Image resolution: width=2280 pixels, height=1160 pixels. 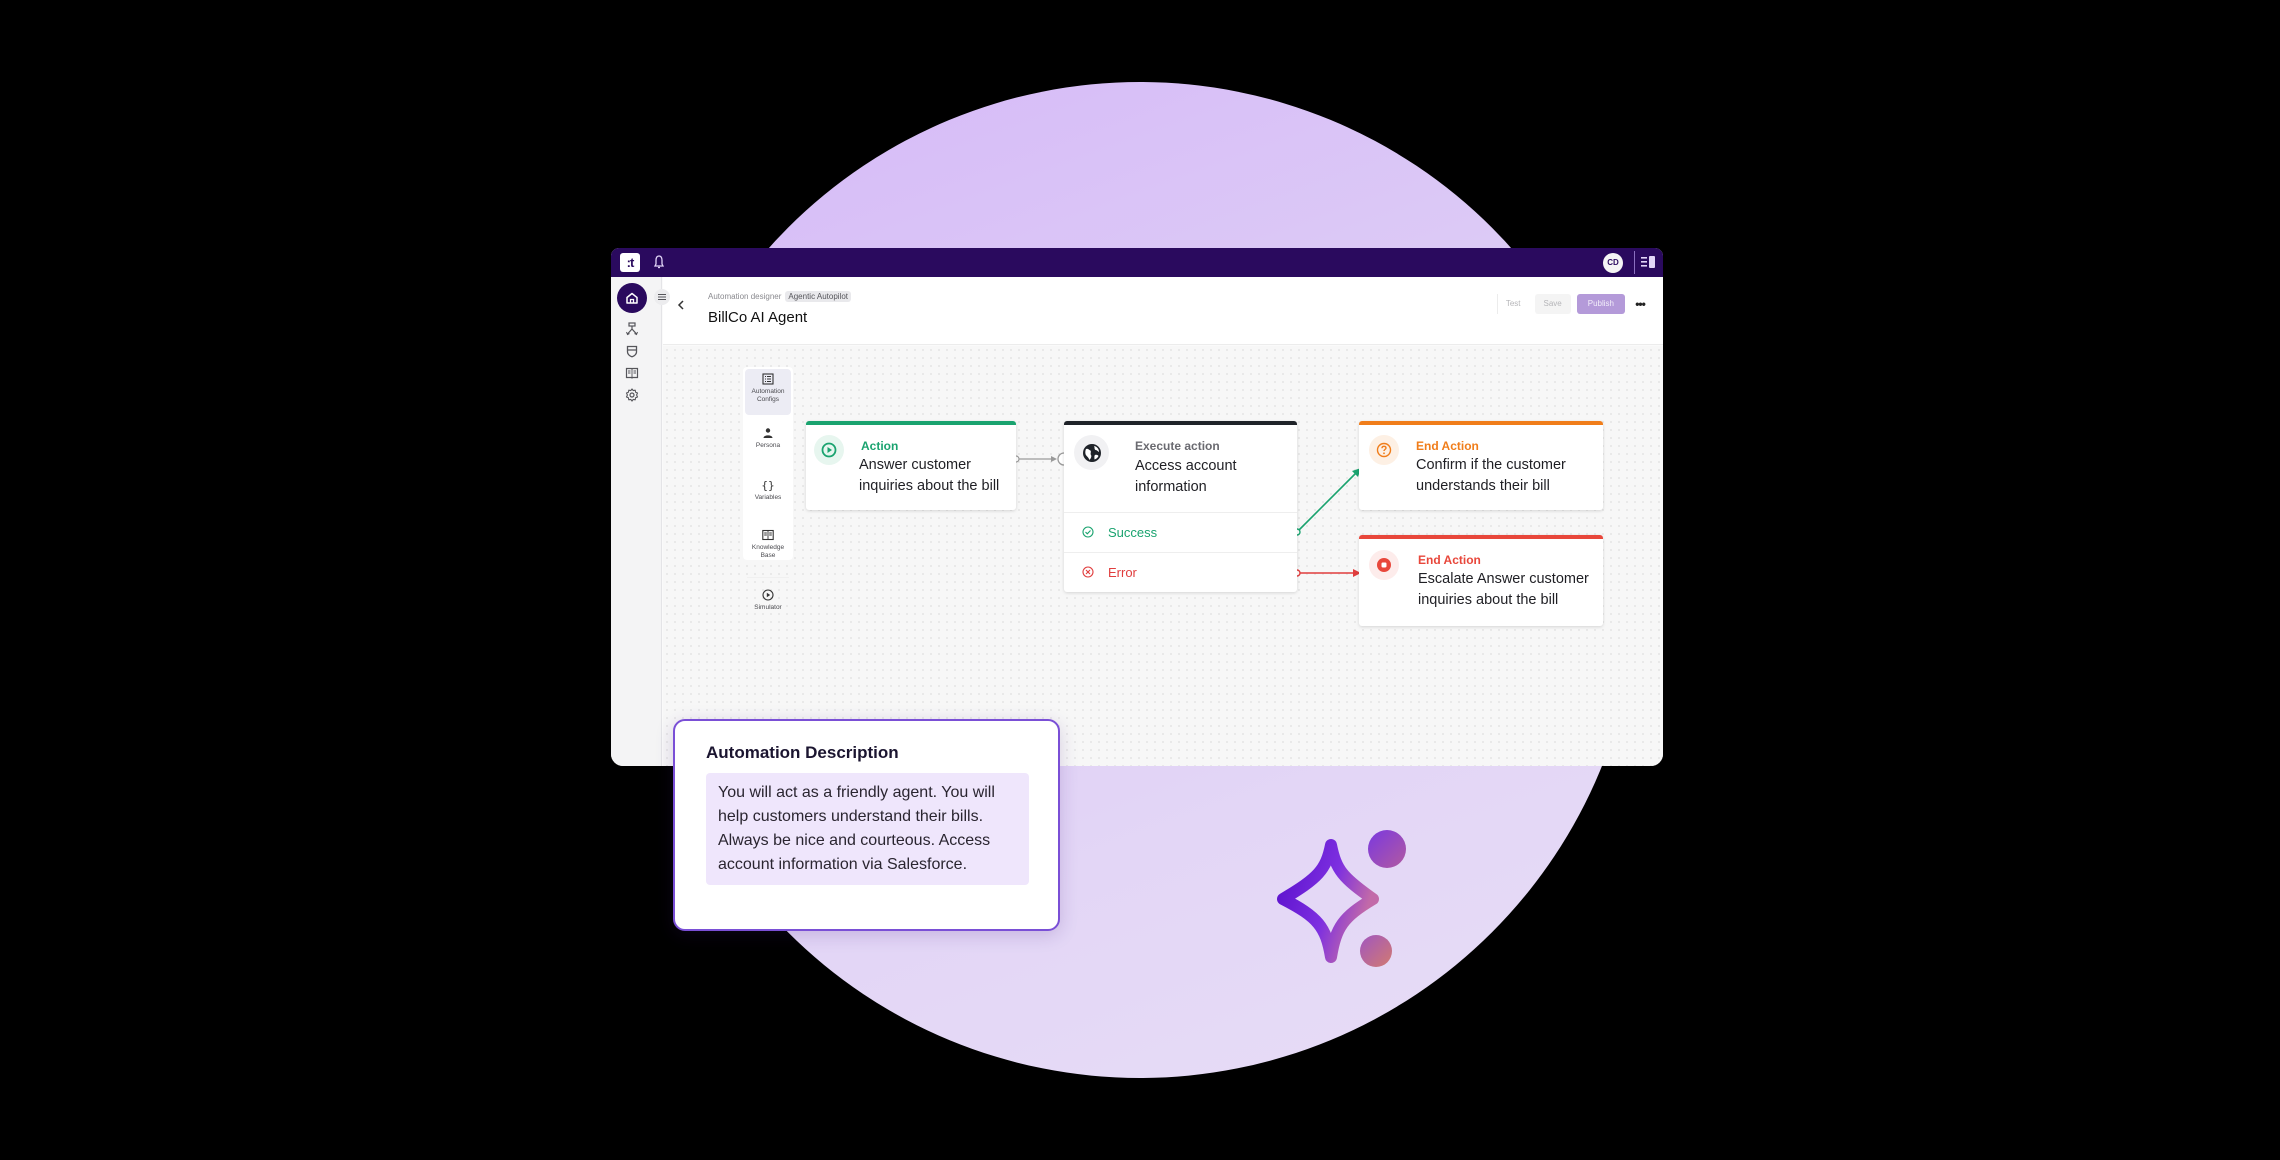 I want to click on breadcrumb-tag: Agentic Autopilot, so click(x=818, y=296).